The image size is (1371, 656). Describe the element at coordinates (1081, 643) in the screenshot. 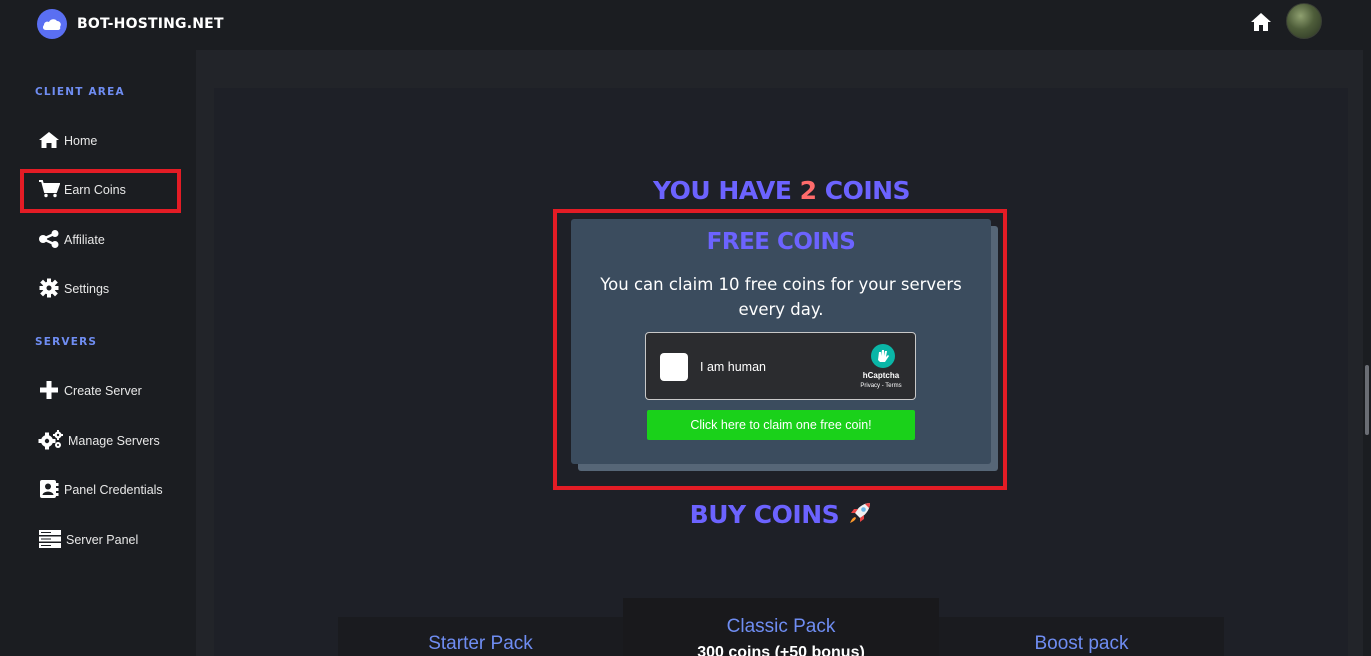

I see `boost-pack-title: Boost pack` at that location.